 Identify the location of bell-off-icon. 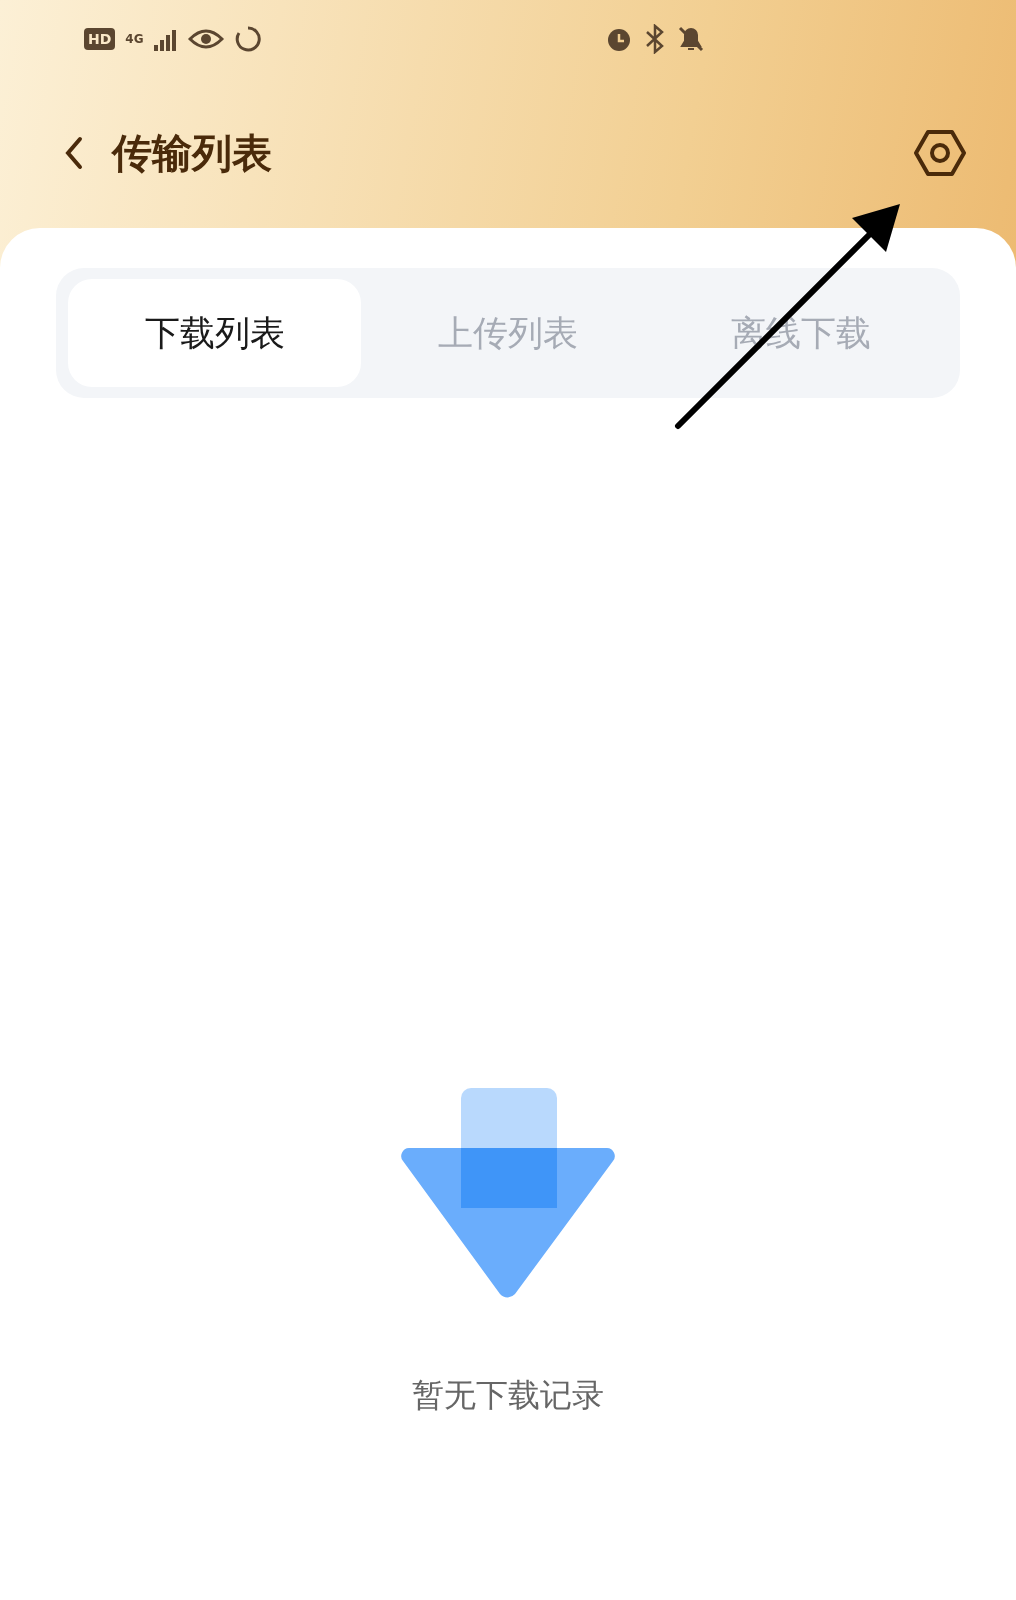
(691, 39).